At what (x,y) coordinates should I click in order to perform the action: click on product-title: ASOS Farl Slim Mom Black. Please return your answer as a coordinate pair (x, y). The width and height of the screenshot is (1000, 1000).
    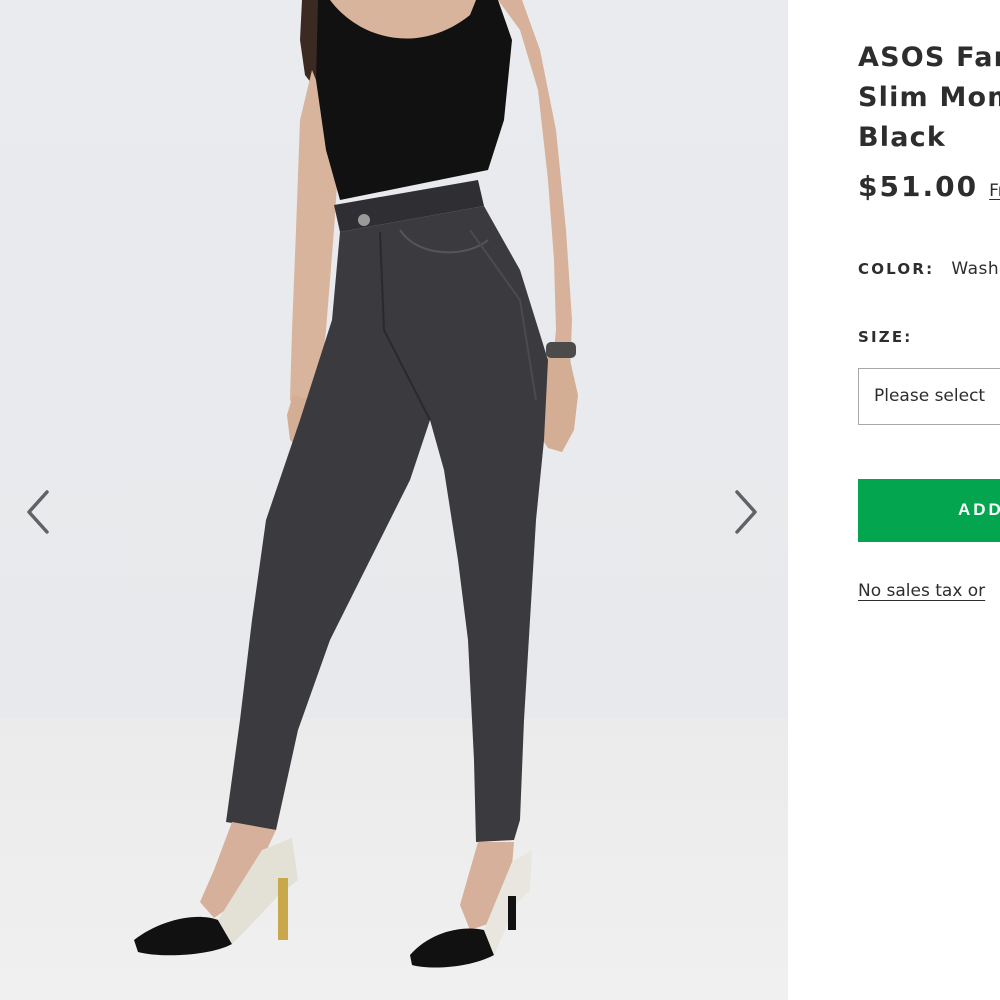
    Looking at the image, I should click on (929, 98).